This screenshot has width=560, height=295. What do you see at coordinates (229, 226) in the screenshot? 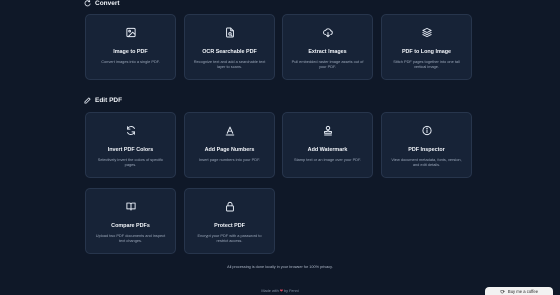
I see `card-title: Protect PDF` at bounding box center [229, 226].